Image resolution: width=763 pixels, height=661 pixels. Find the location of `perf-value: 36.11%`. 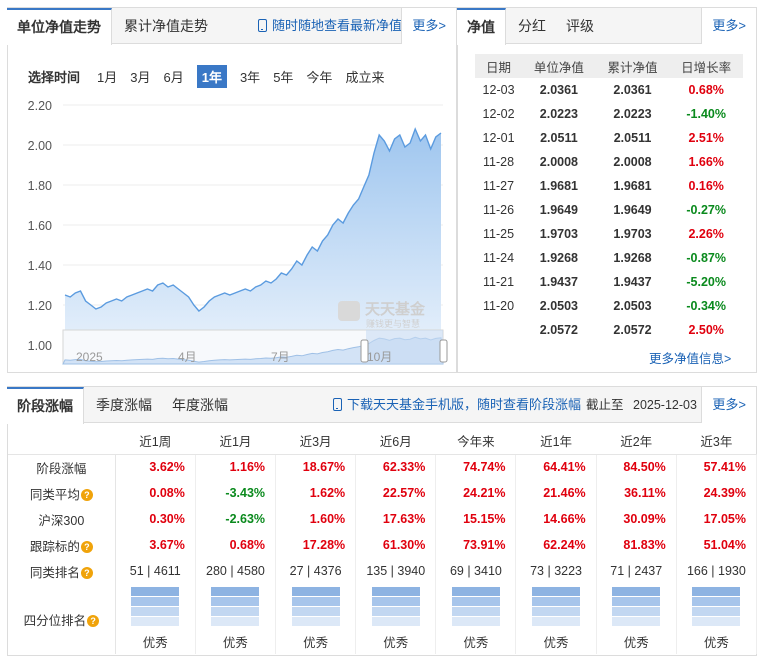

perf-value: 36.11% is located at coordinates (636, 493).